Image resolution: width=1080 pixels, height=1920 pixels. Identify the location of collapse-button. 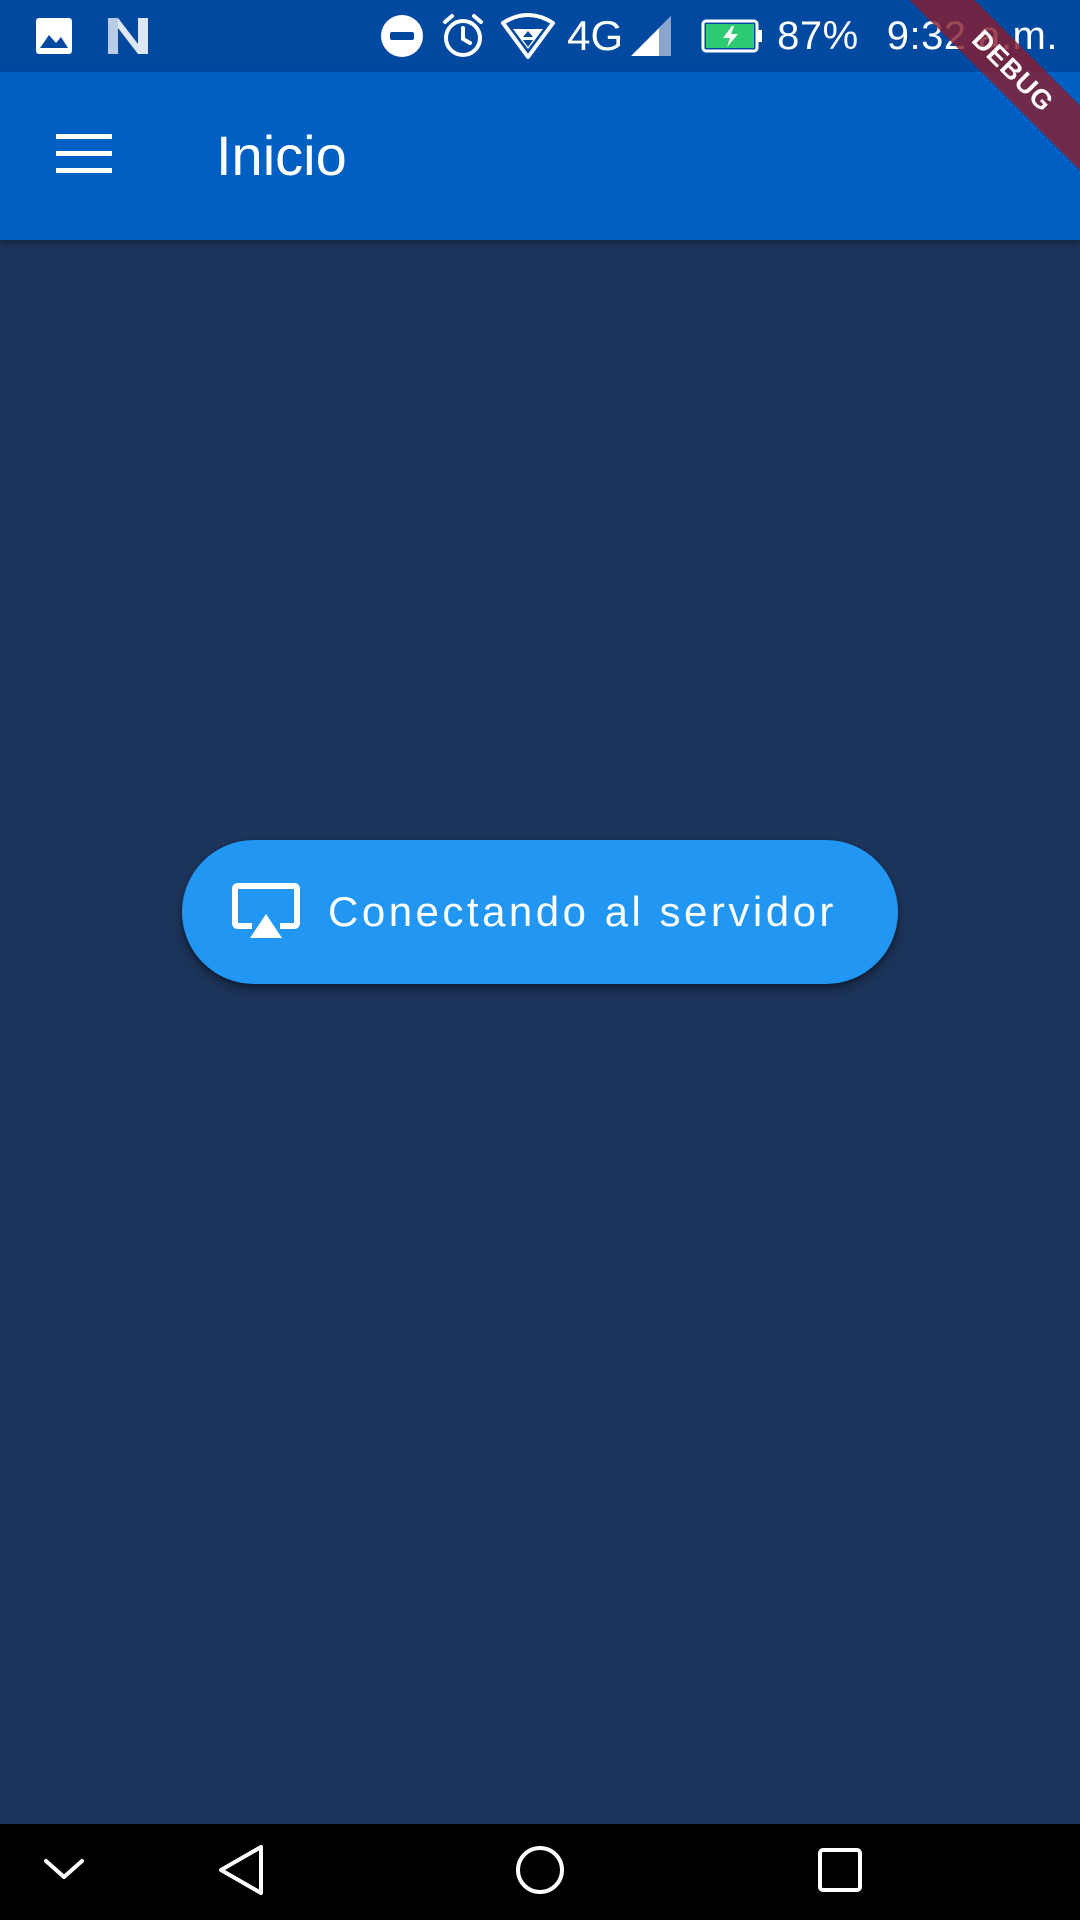
(64, 1872).